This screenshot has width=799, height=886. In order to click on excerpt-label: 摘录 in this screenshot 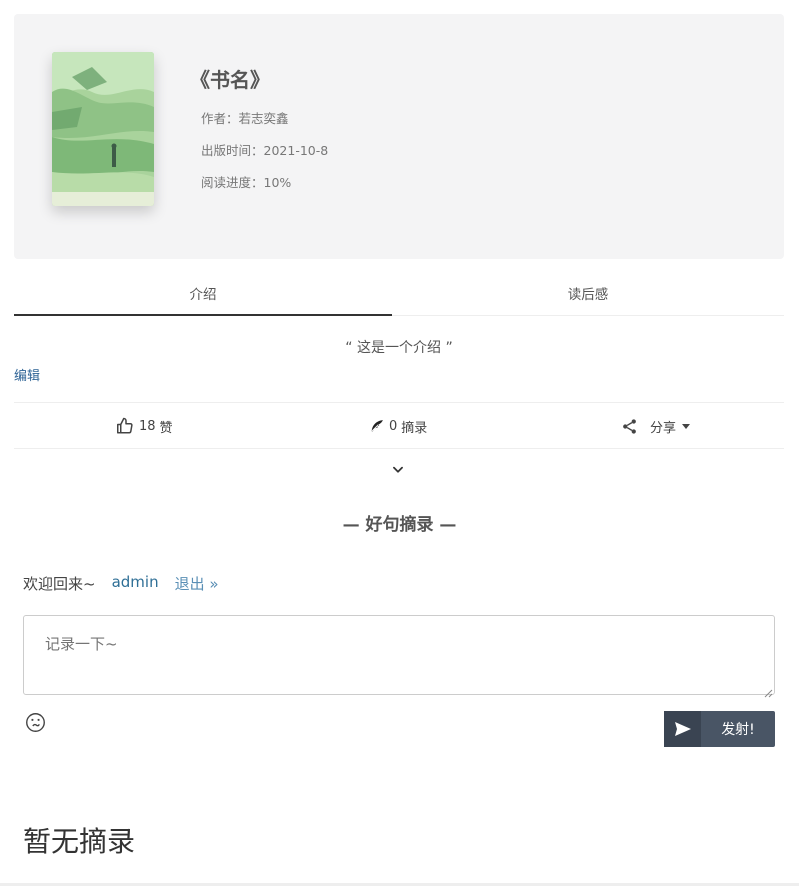, I will do `click(414, 428)`.